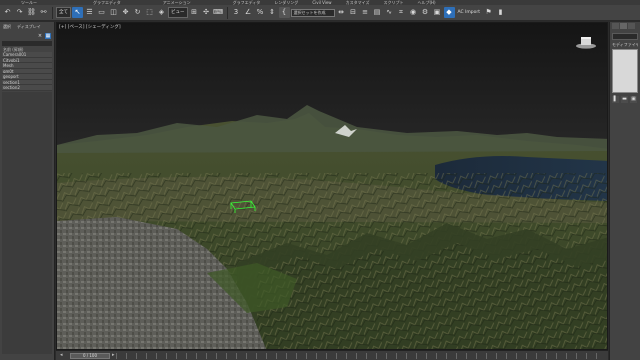 The width and height of the screenshot is (640, 360). I want to click on material-editor-icon: ◉, so click(413, 12).